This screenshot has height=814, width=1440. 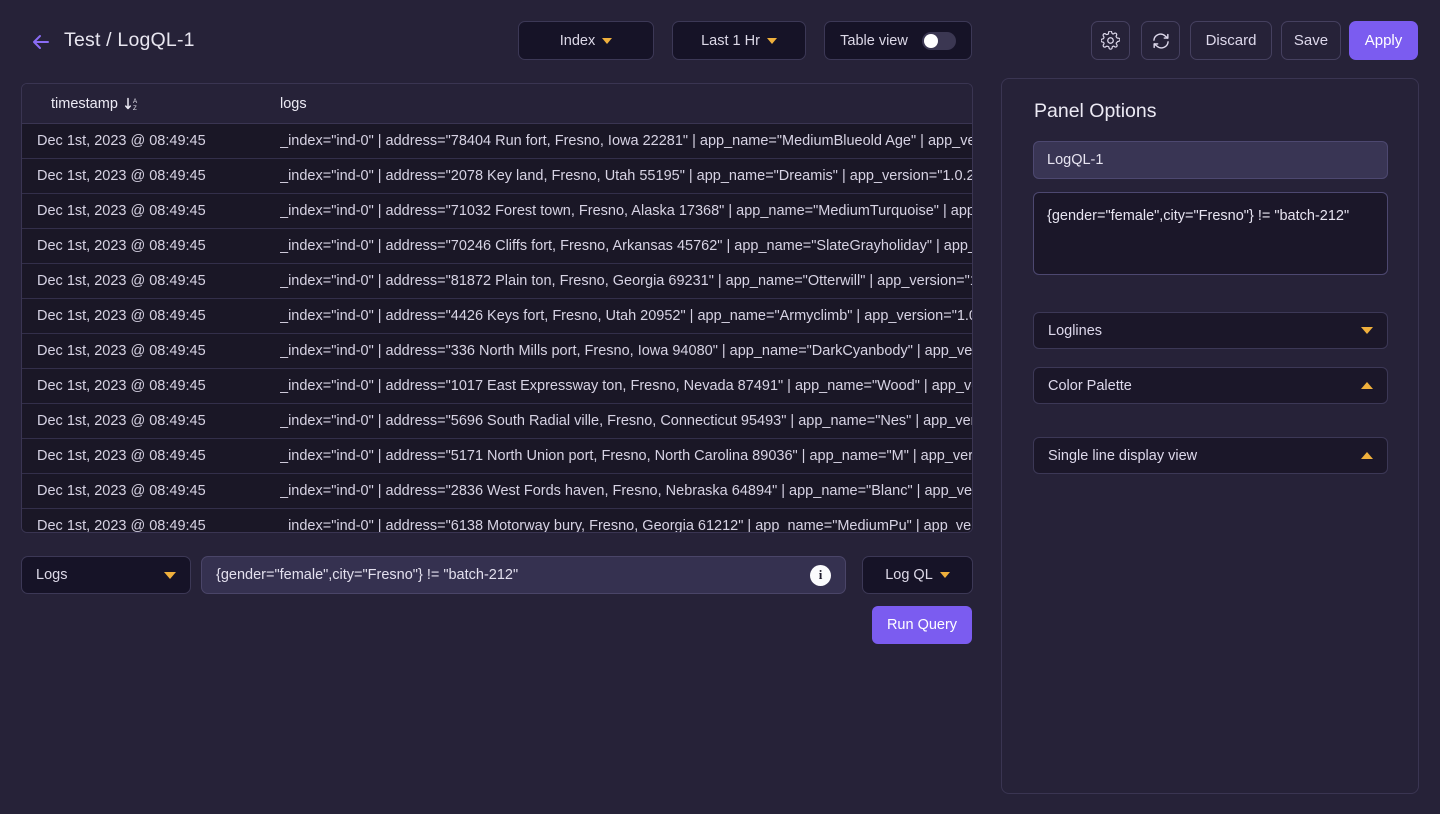 I want to click on discard-button: Discard, so click(x=1231, y=40).